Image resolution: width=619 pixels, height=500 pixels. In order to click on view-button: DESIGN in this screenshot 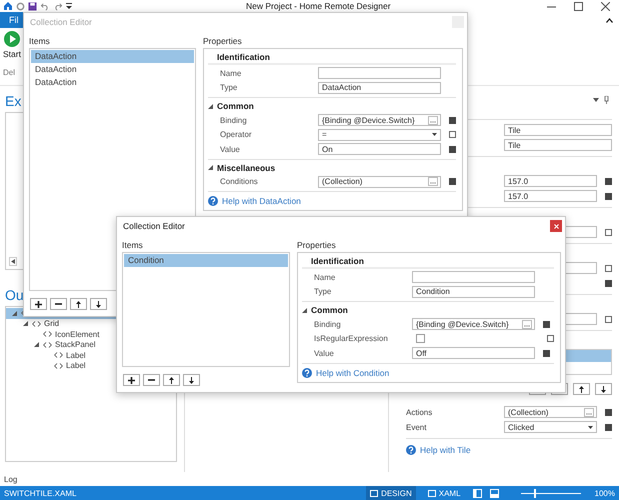, I will do `click(391, 493)`.